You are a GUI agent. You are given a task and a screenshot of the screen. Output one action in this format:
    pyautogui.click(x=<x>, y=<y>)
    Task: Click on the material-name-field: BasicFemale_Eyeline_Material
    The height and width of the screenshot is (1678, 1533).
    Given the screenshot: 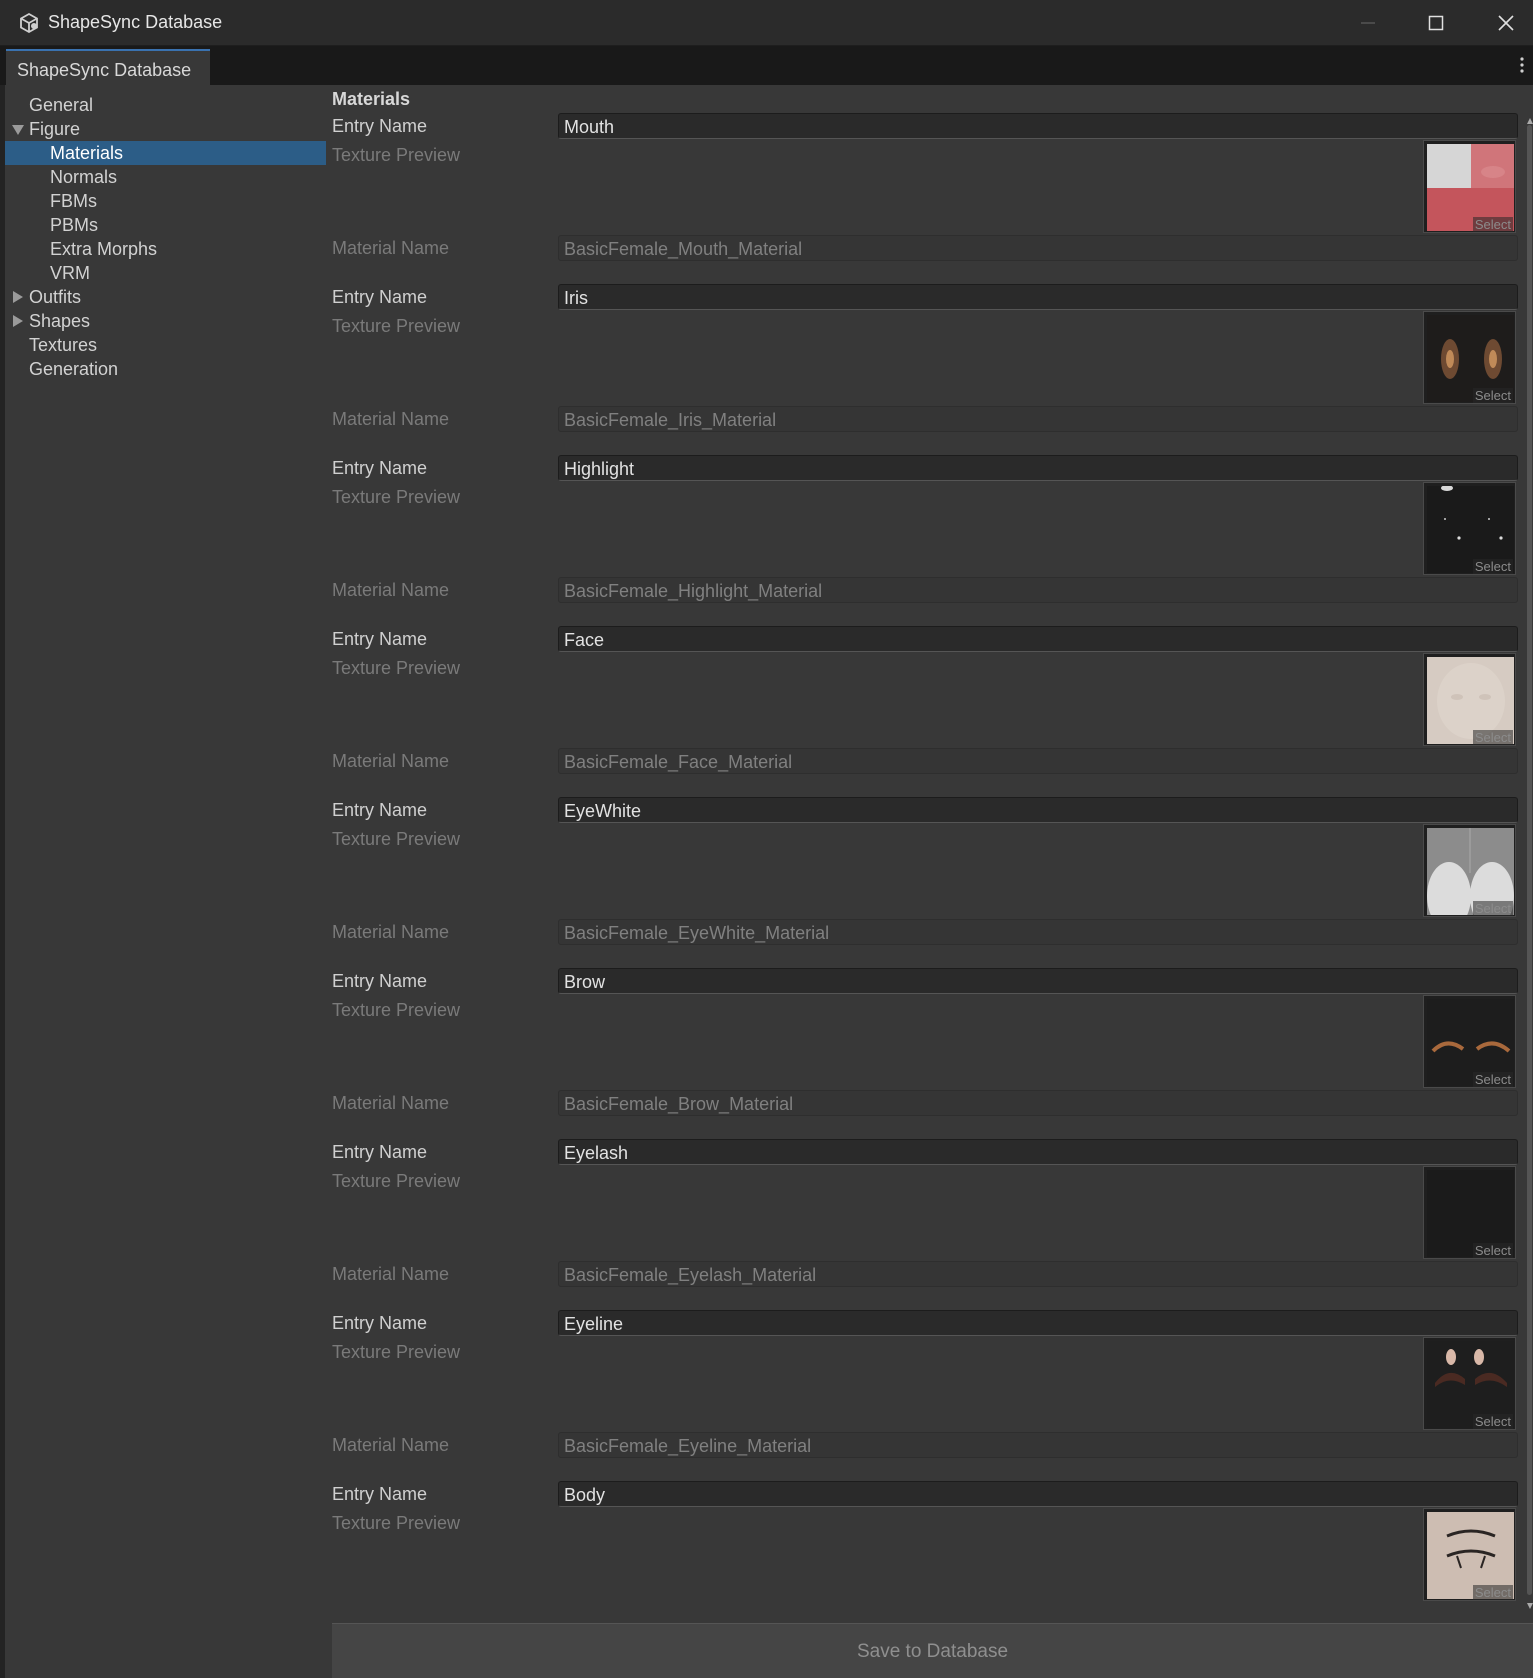 What is the action you would take?
    pyautogui.click(x=1038, y=1445)
    